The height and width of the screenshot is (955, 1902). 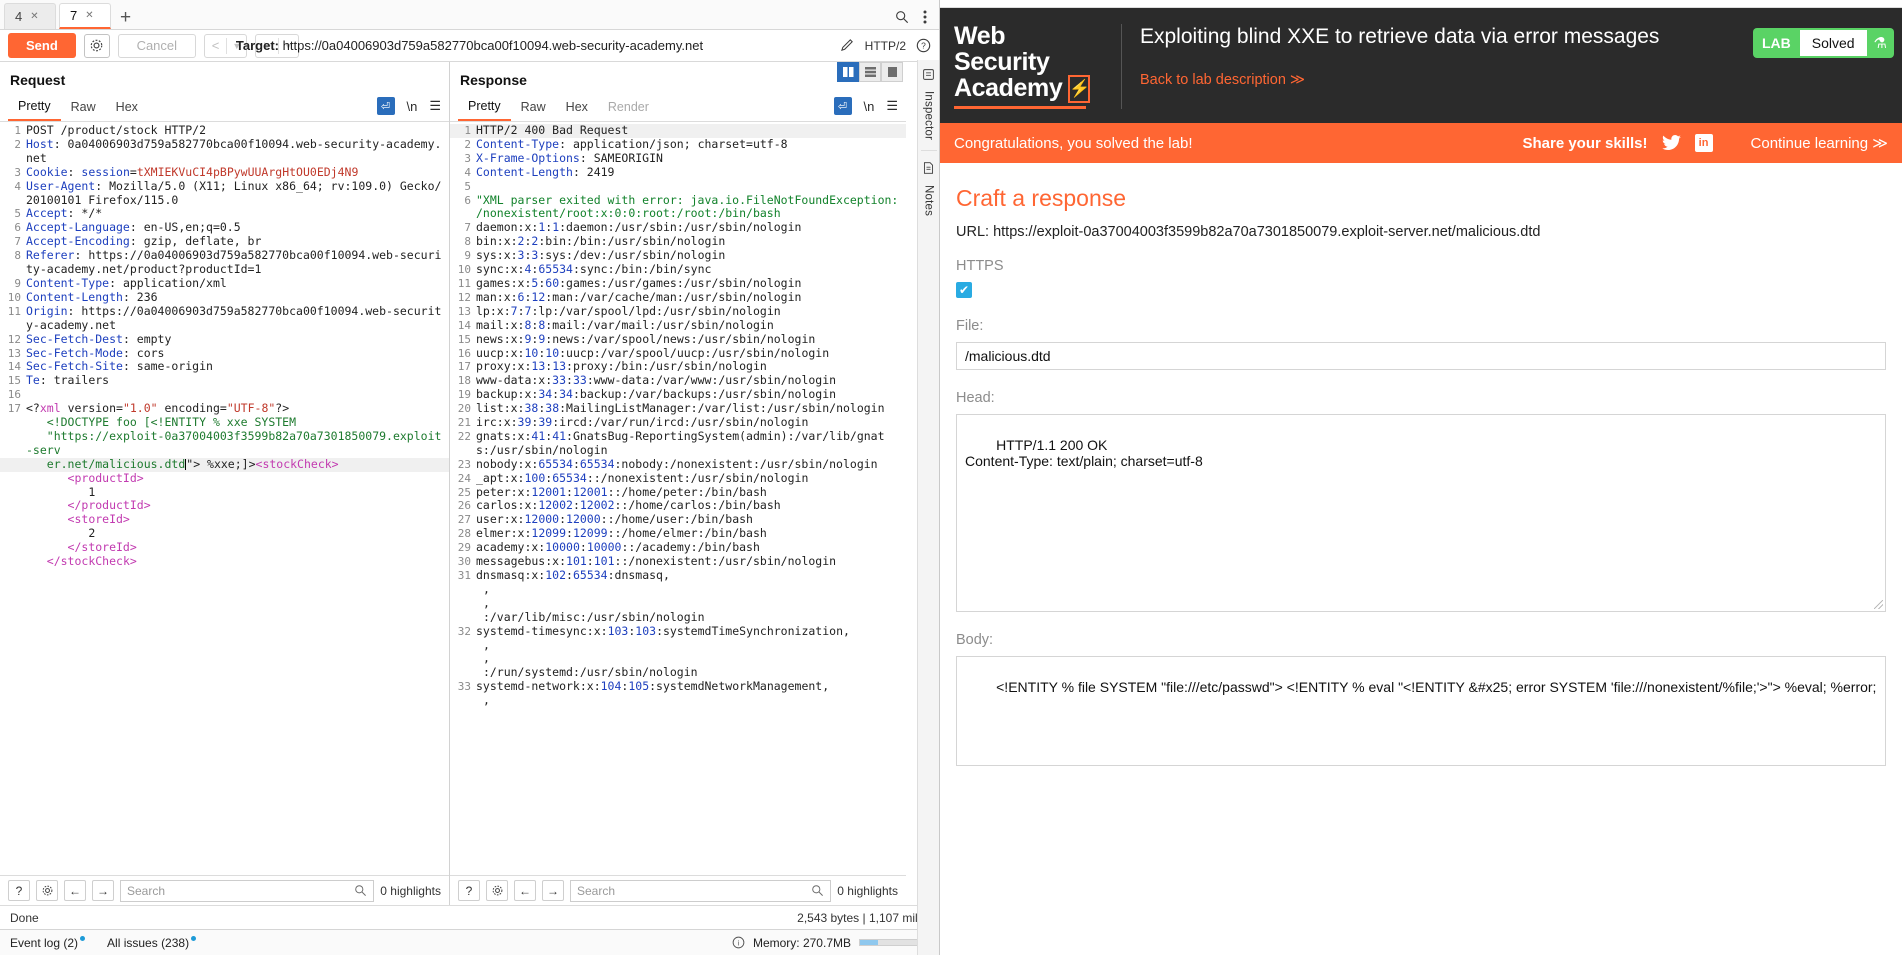 What do you see at coordinates (628, 107) in the screenshot?
I see `tab-response-render: Render` at bounding box center [628, 107].